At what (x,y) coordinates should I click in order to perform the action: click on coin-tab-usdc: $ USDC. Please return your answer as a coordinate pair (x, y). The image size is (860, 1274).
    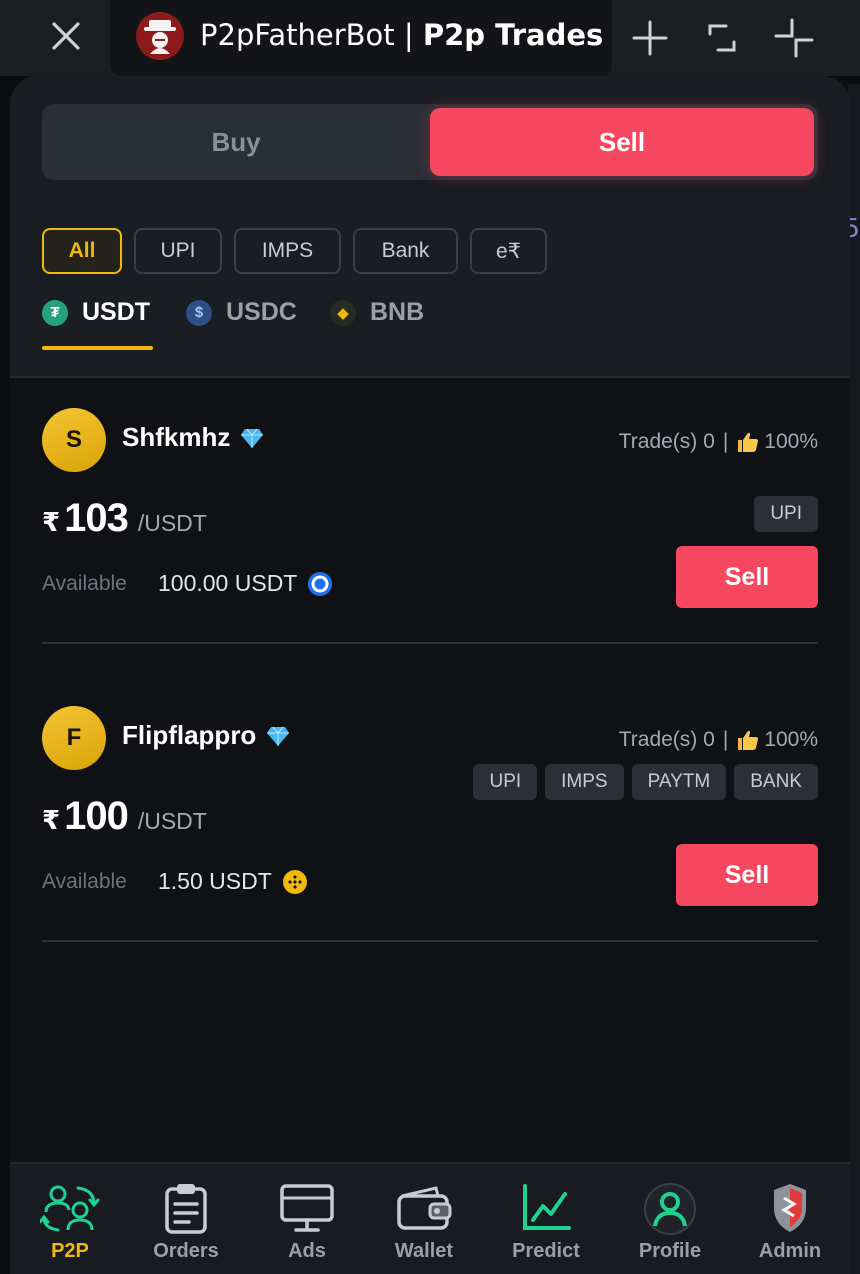
    Looking at the image, I should click on (241, 312).